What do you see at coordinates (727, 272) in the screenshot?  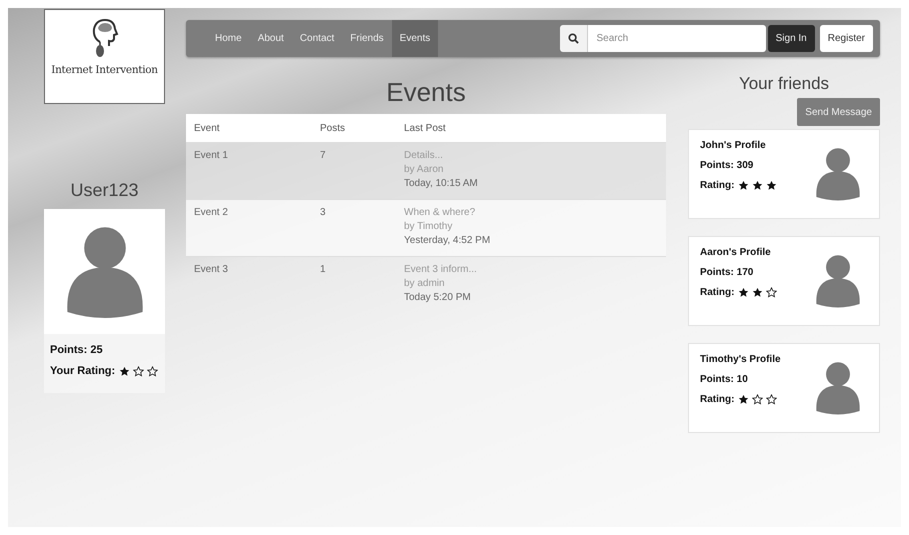 I see `points-text: Points: 170` at bounding box center [727, 272].